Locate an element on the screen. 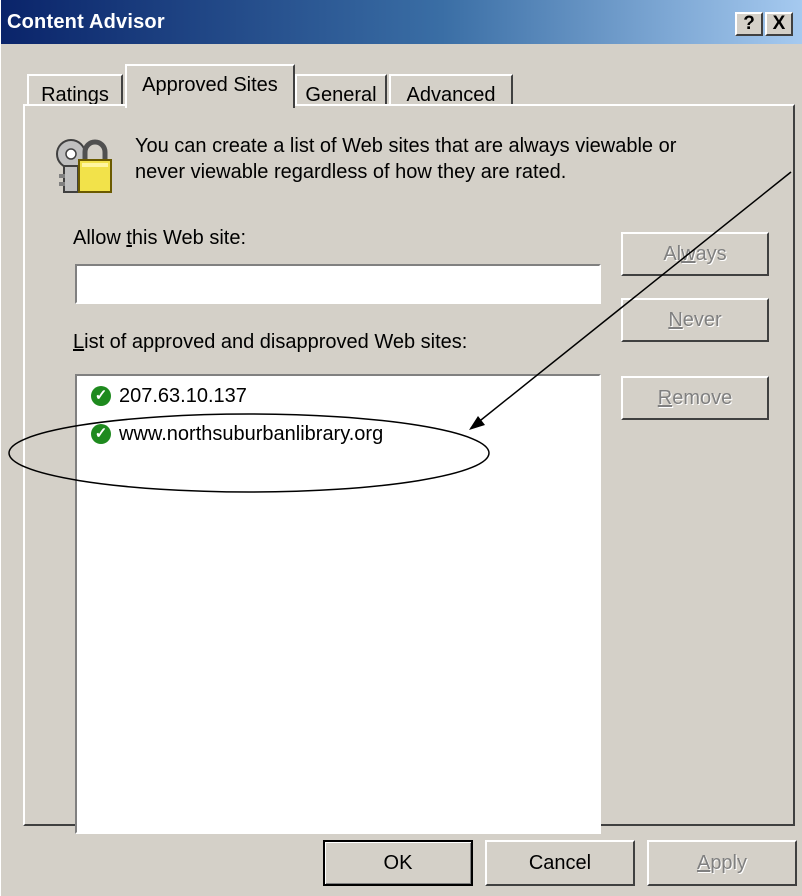 The height and width of the screenshot is (896, 802). tab-approved-sites-label: Approved Sites is located at coordinates (210, 85).